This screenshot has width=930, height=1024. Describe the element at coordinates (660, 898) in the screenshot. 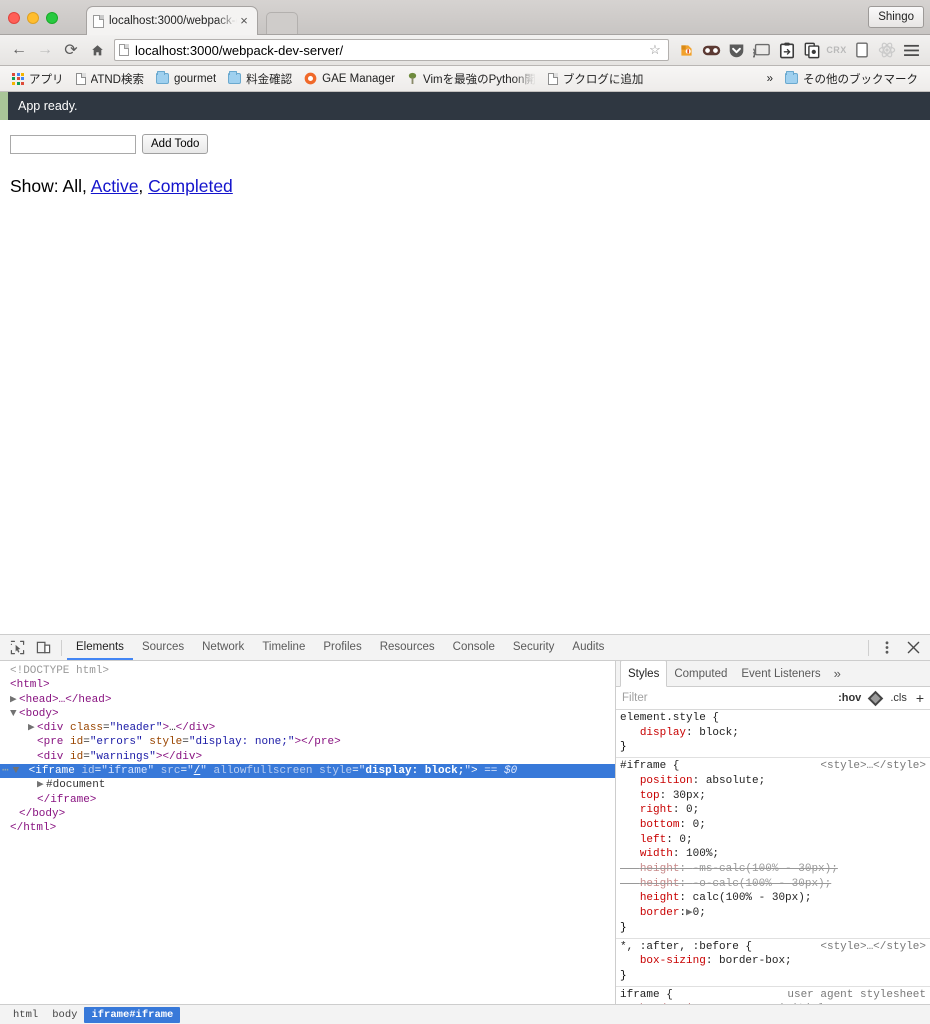

I see `declaration-property: height` at that location.